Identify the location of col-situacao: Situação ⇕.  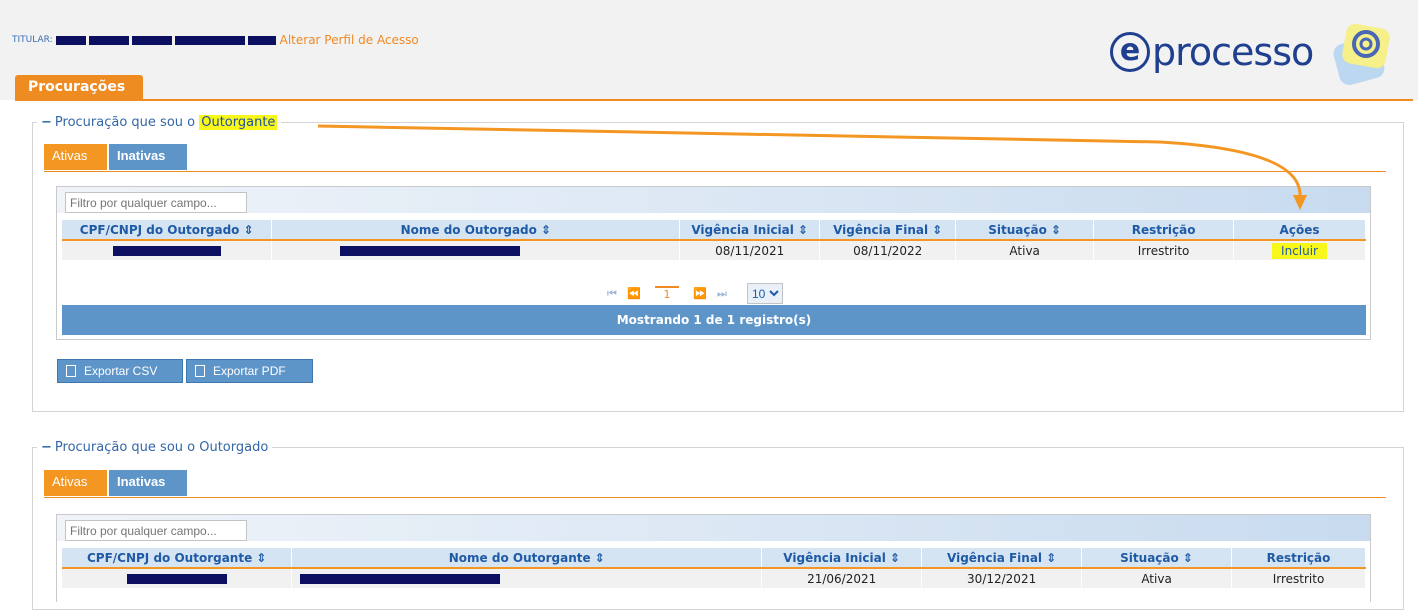
(1157, 558).